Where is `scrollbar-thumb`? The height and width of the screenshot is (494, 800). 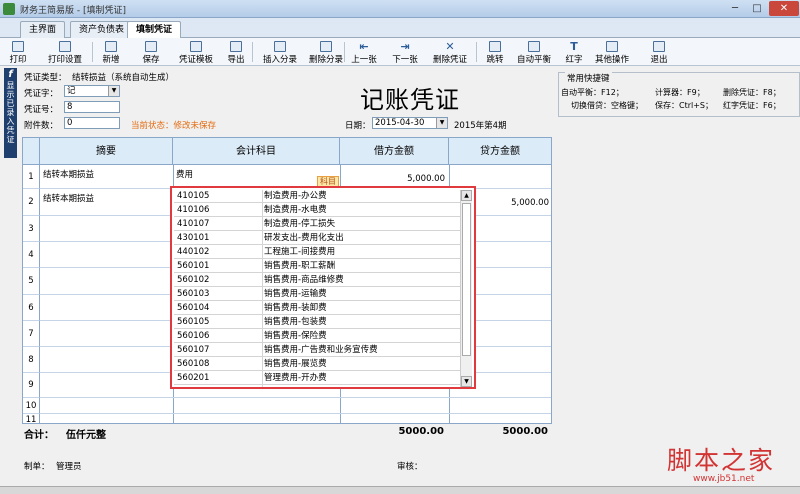 scrollbar-thumb is located at coordinates (466, 279).